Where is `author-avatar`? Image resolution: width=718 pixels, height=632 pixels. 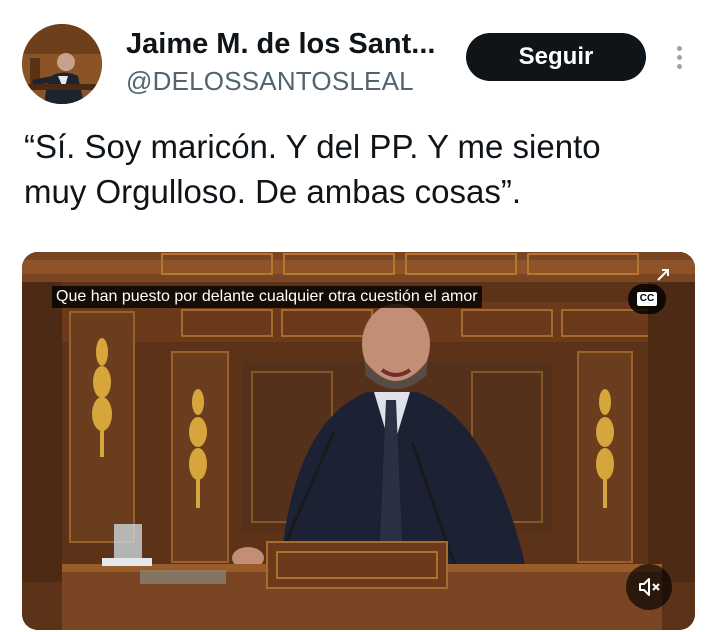
author-avatar is located at coordinates (62, 64).